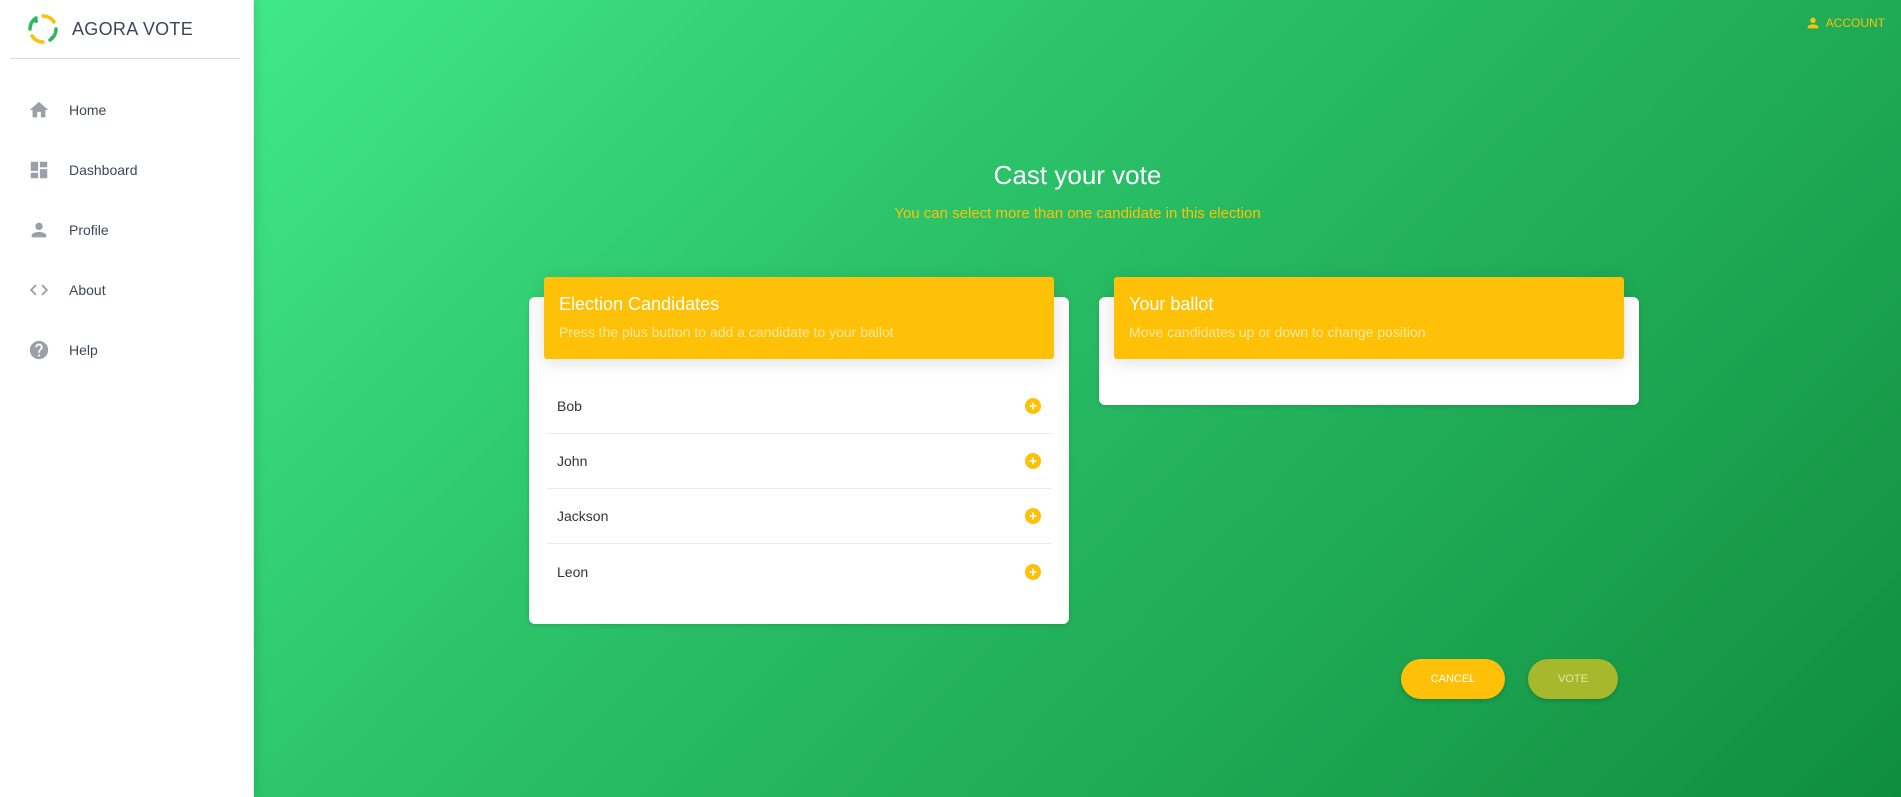 This screenshot has width=1901, height=797. I want to click on account-label: ACCOUNT, so click(1855, 23).